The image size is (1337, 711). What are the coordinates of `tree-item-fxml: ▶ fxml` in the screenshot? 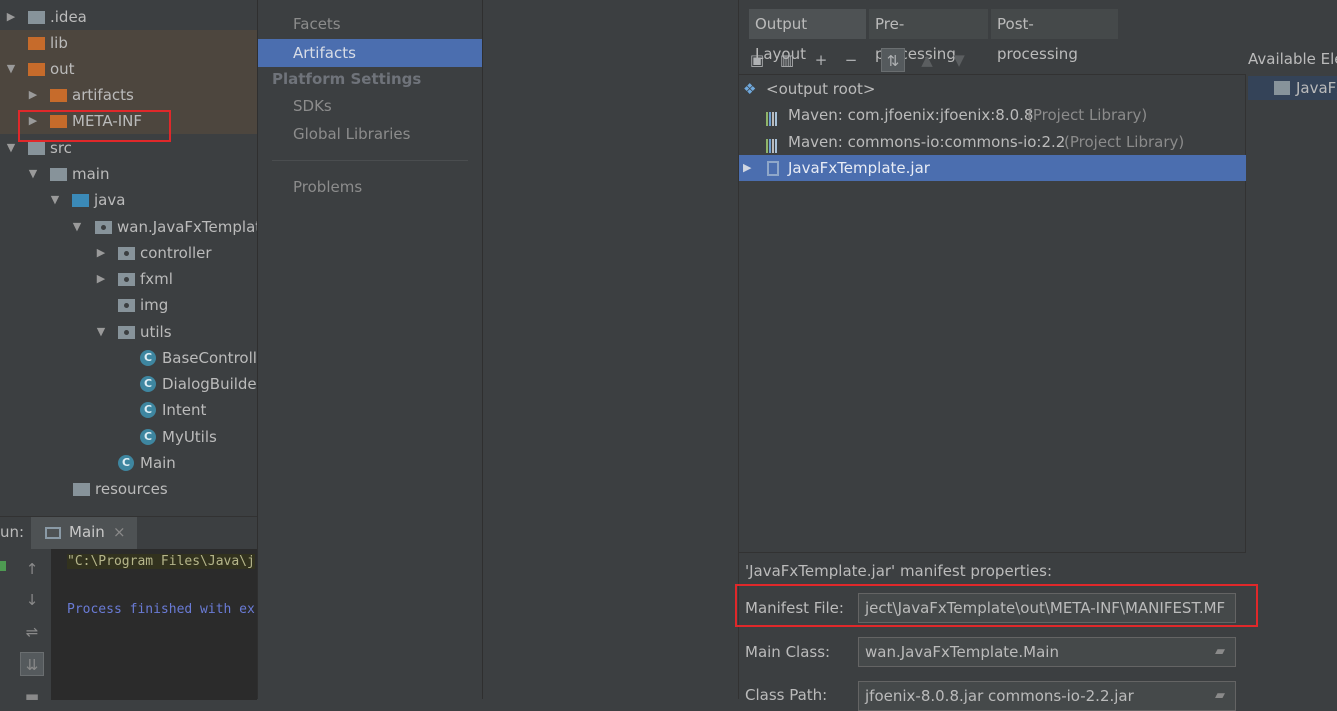 It's located at (128, 279).